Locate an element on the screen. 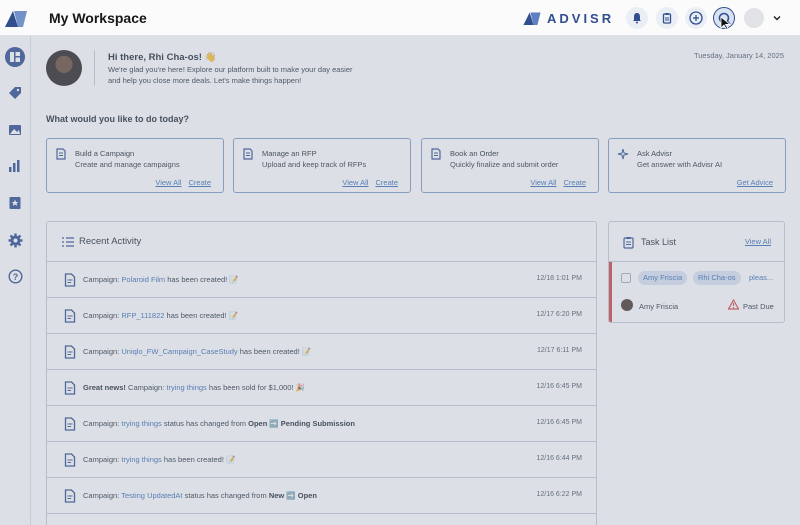  card-subtitle: Create and manage campaigns is located at coordinates (127, 164).